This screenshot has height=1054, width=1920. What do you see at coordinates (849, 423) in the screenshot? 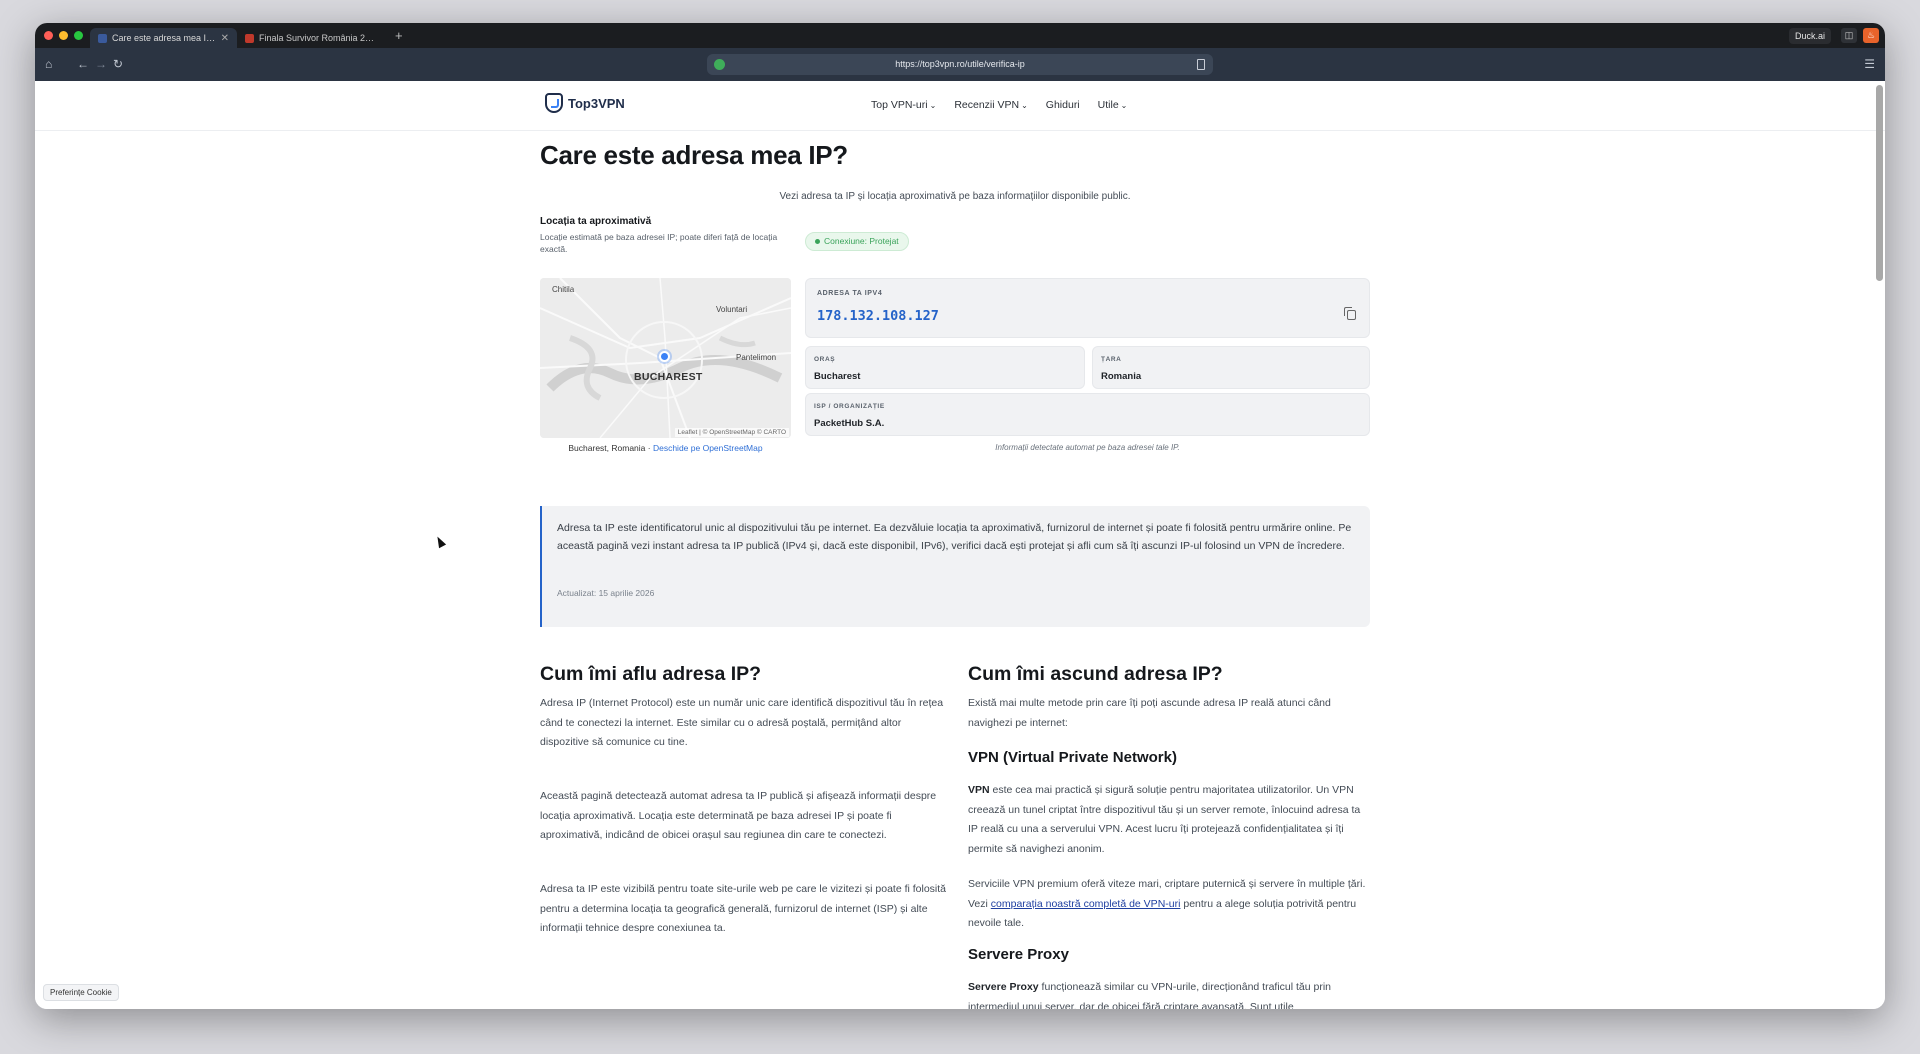
I see `isp-value: PacketHub S.A.` at bounding box center [849, 423].